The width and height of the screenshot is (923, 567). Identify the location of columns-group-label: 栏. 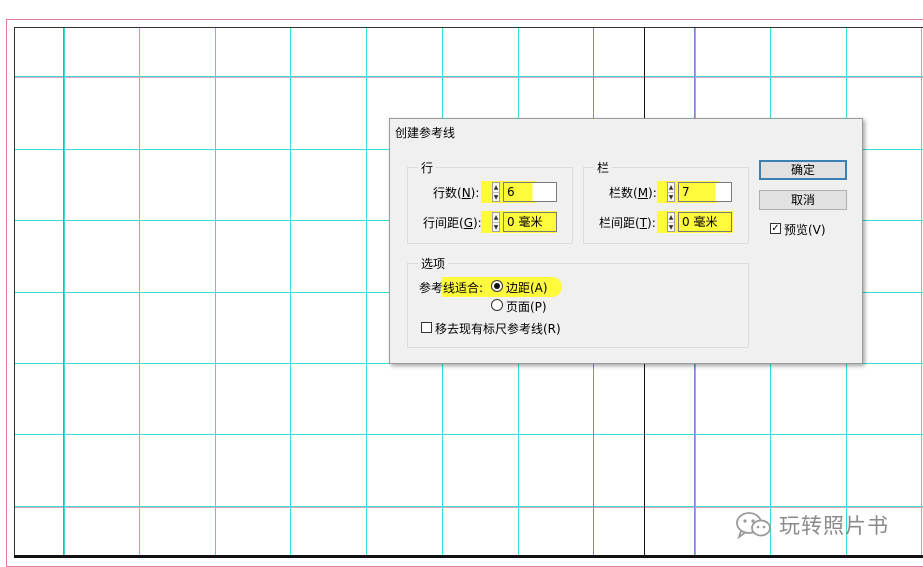
(603, 167).